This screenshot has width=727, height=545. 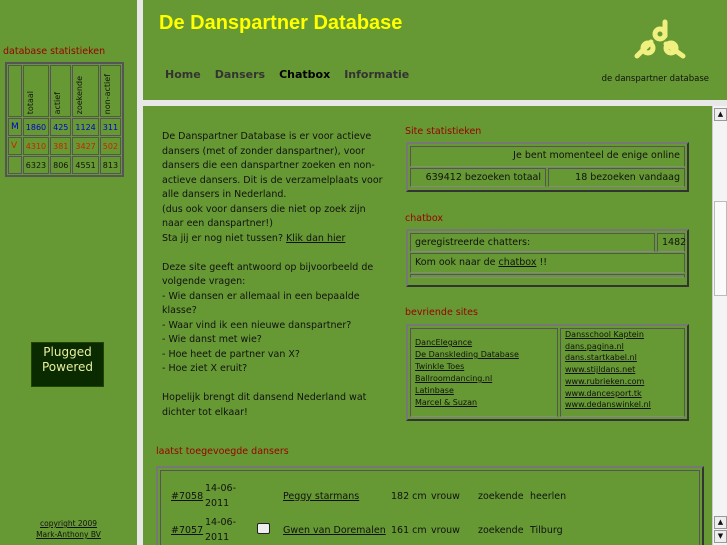 I want to click on scrollbar: ▲ ▲ ▼, so click(x=719, y=325).